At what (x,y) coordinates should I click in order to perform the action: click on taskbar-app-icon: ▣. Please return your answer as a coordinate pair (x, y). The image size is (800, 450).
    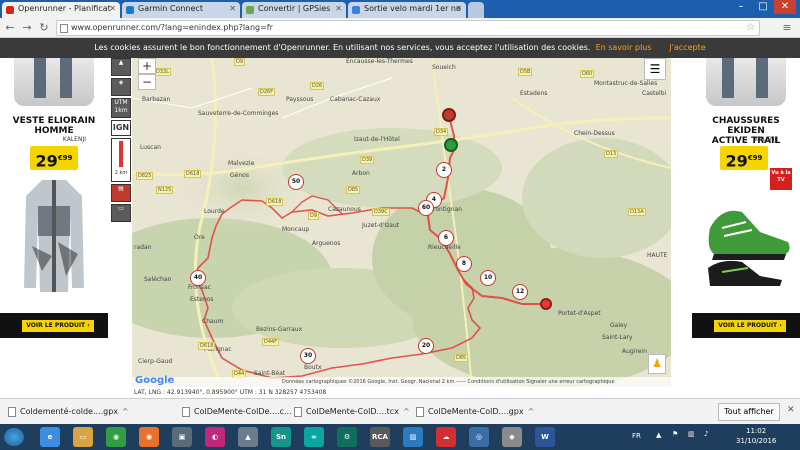
    Looking at the image, I should click on (182, 437).